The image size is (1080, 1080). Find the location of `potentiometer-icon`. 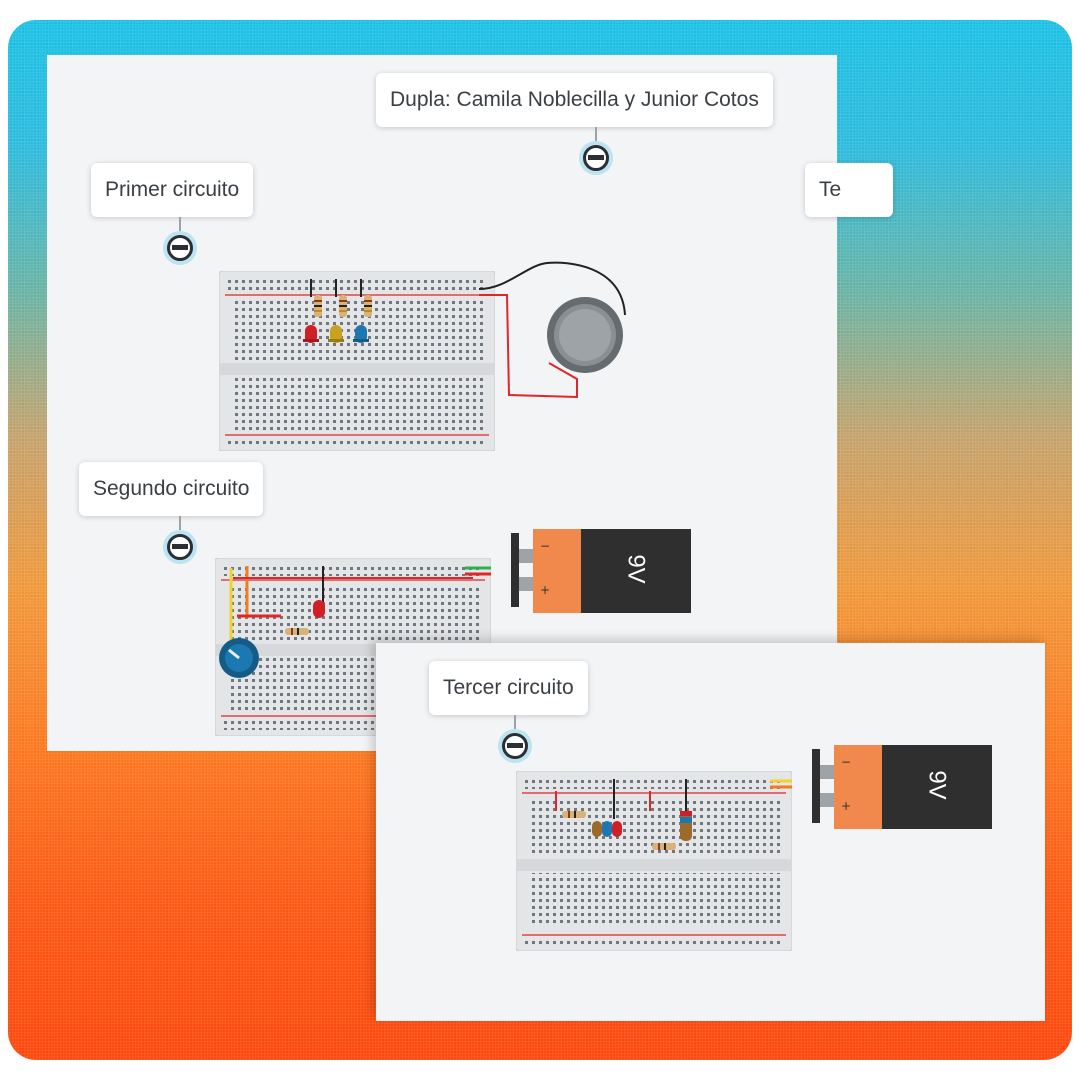

potentiometer-icon is located at coordinates (239, 658).